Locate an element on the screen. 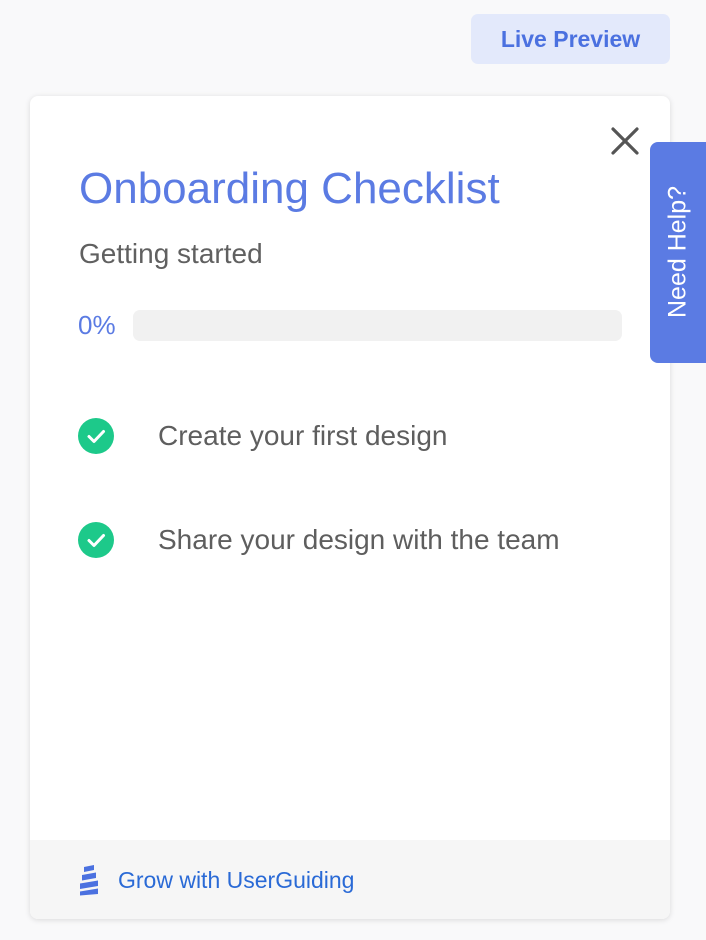 This screenshot has height=940, width=706. grow-with-userguiding-link: Grow with UserGuiding is located at coordinates (216, 880).